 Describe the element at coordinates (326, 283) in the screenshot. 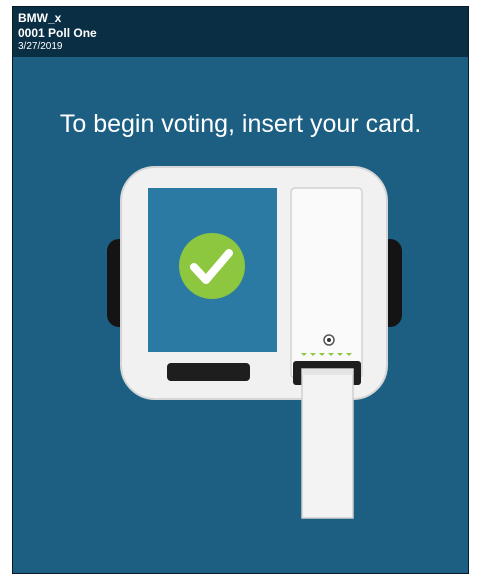

I see `printer-panel` at that location.